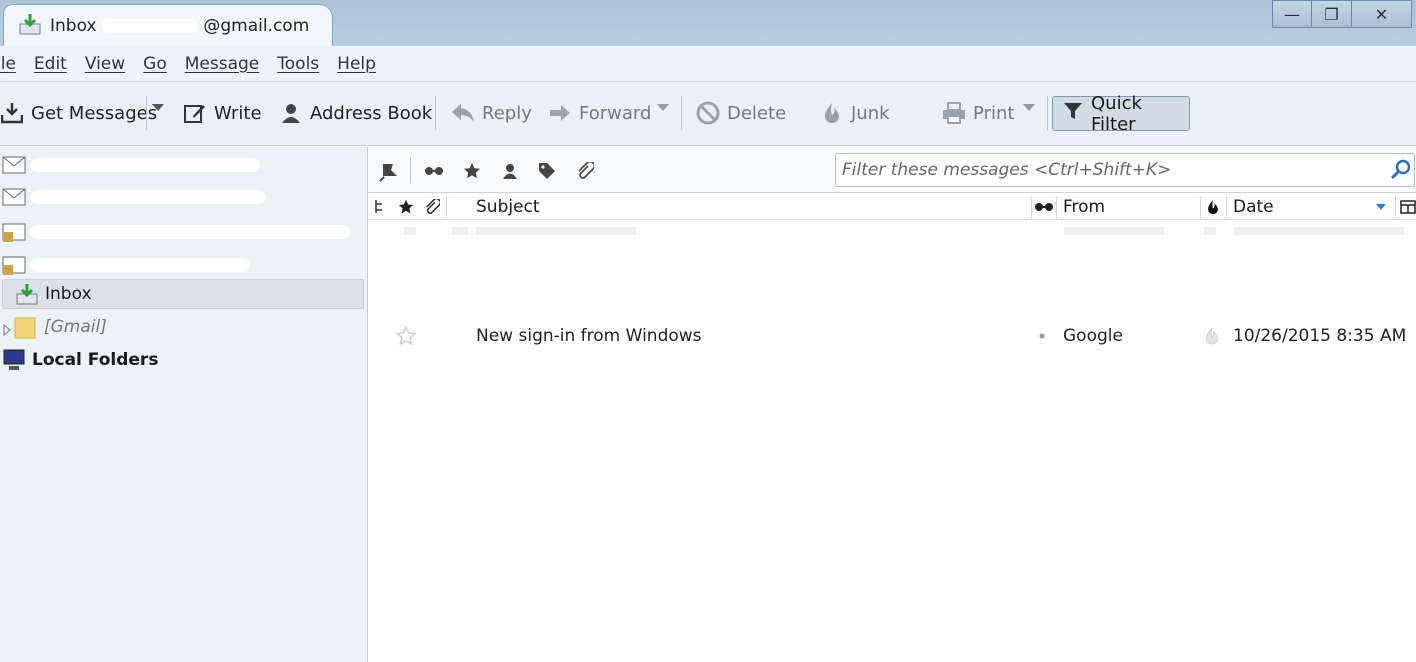  Describe the element at coordinates (406, 207) in the screenshot. I see `star-column-icon` at that location.